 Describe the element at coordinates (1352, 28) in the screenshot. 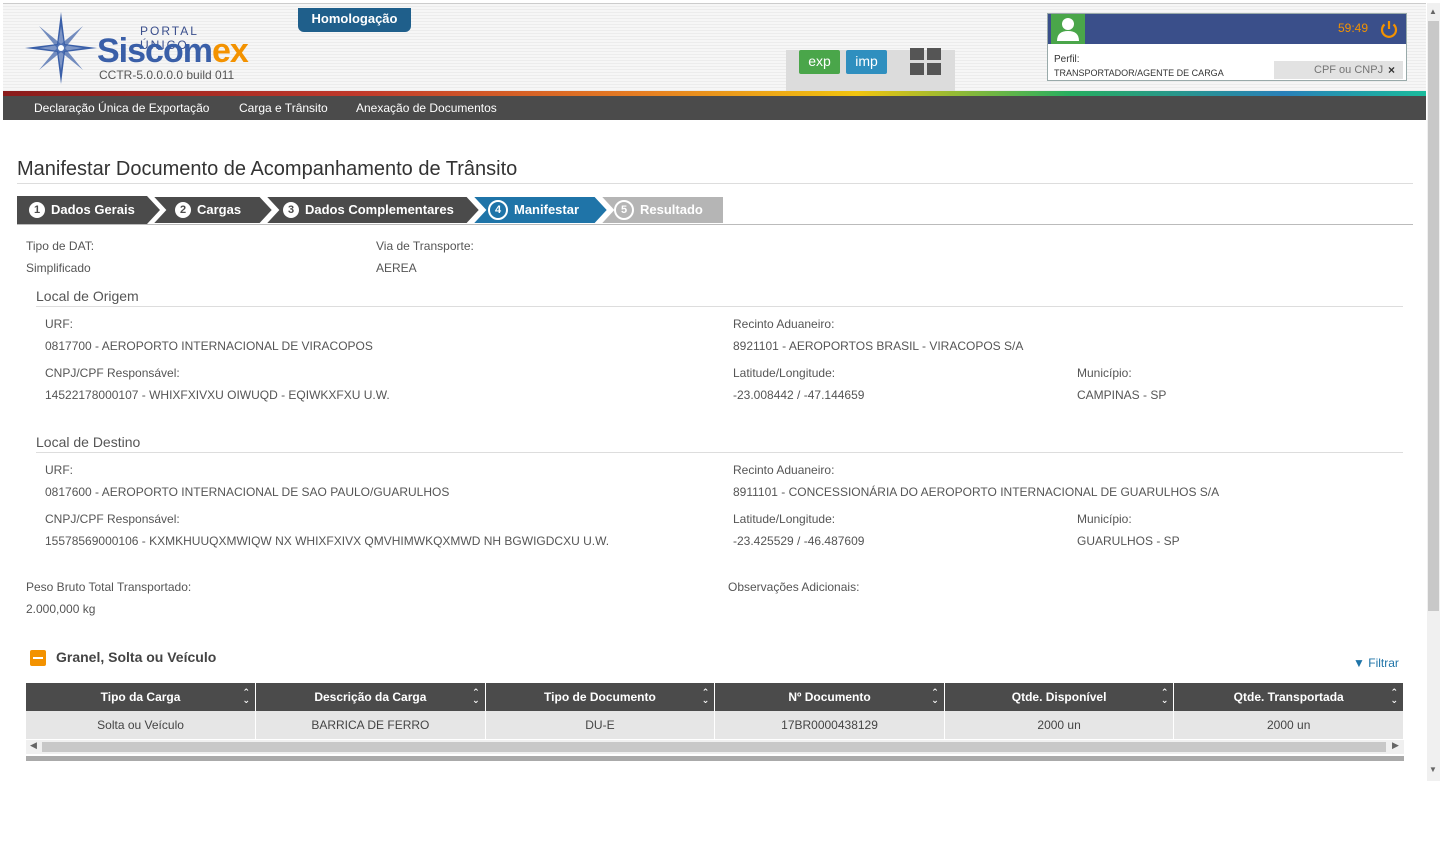

I see `session-timer: 59:49` at that location.